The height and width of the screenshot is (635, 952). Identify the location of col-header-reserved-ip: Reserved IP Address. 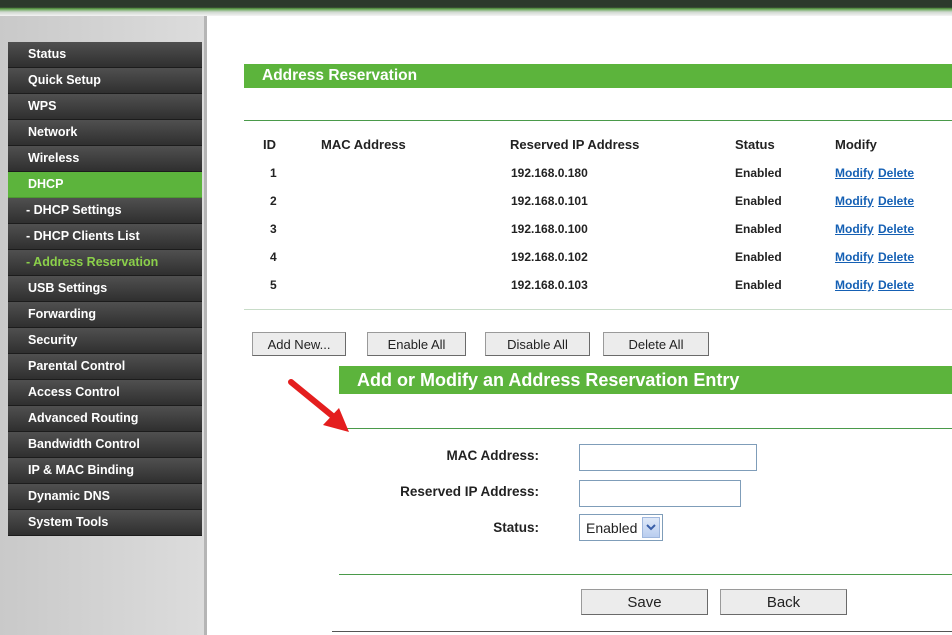
(575, 144).